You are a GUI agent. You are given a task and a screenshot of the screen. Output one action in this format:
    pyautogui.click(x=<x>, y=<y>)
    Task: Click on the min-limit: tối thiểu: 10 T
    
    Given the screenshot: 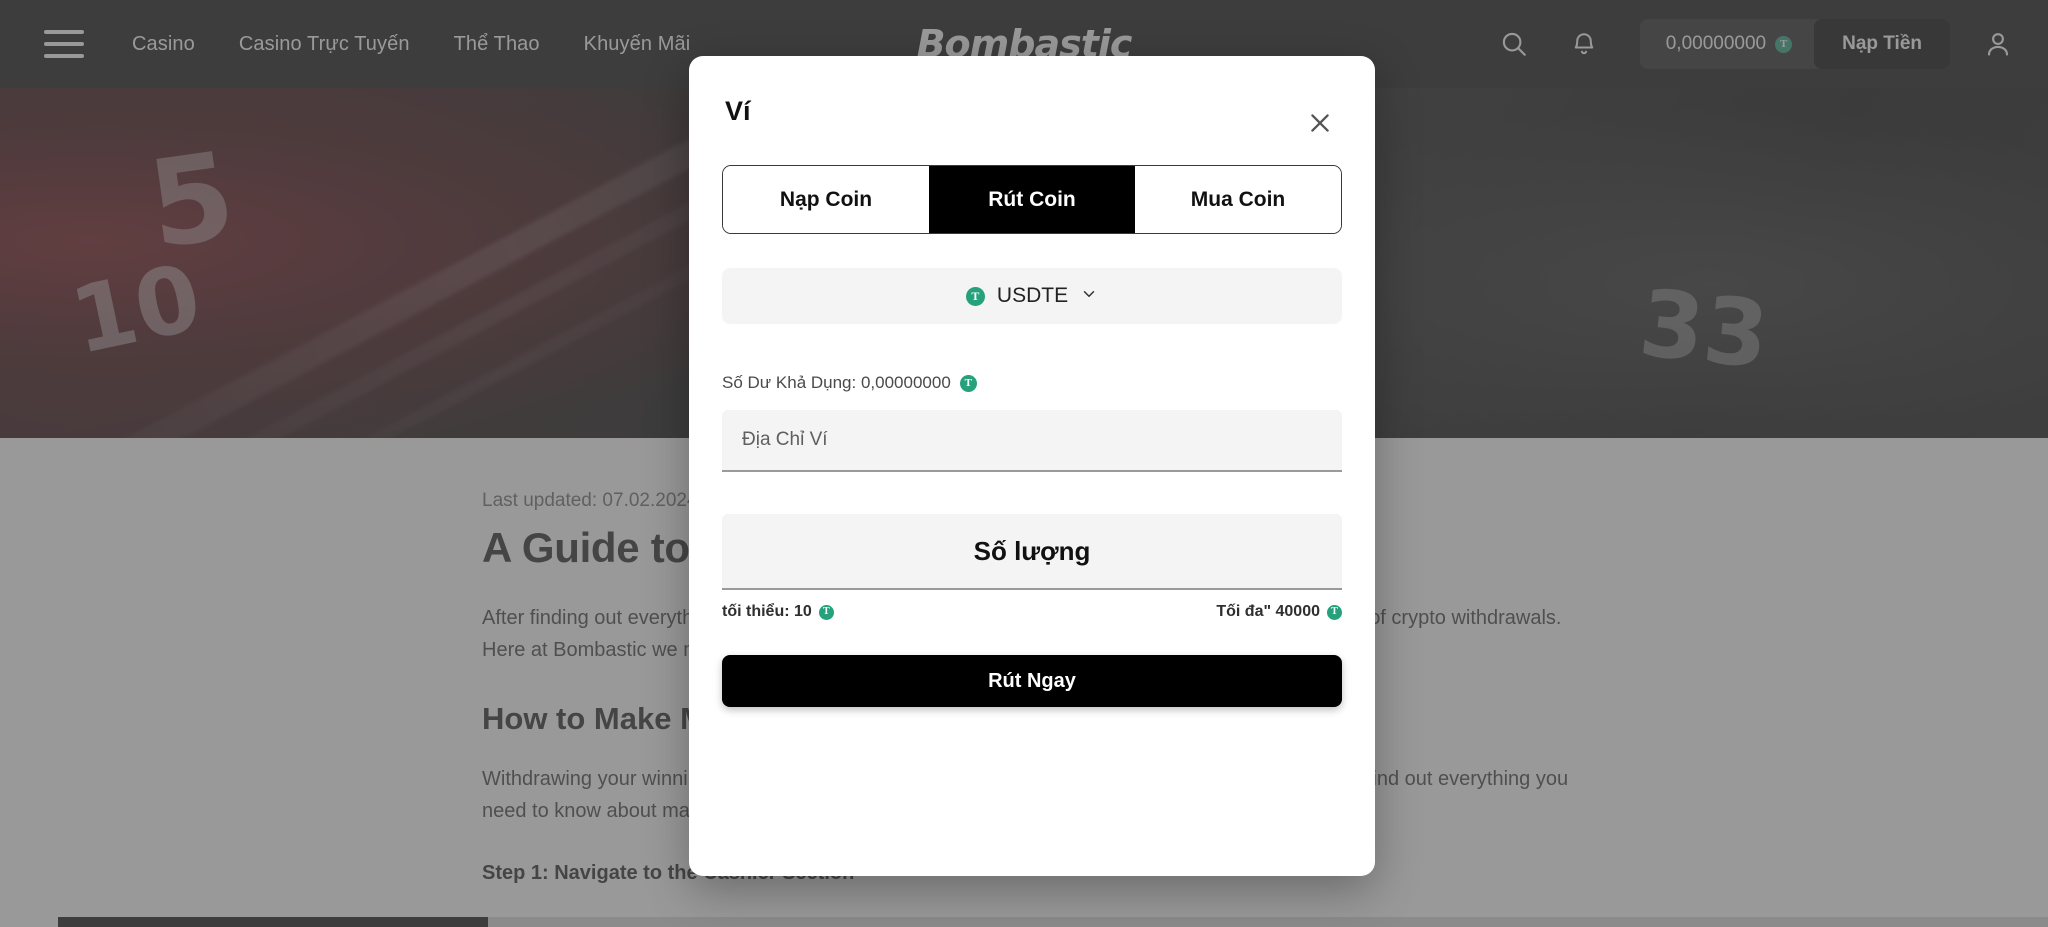 What is the action you would take?
    pyautogui.click(x=778, y=612)
    